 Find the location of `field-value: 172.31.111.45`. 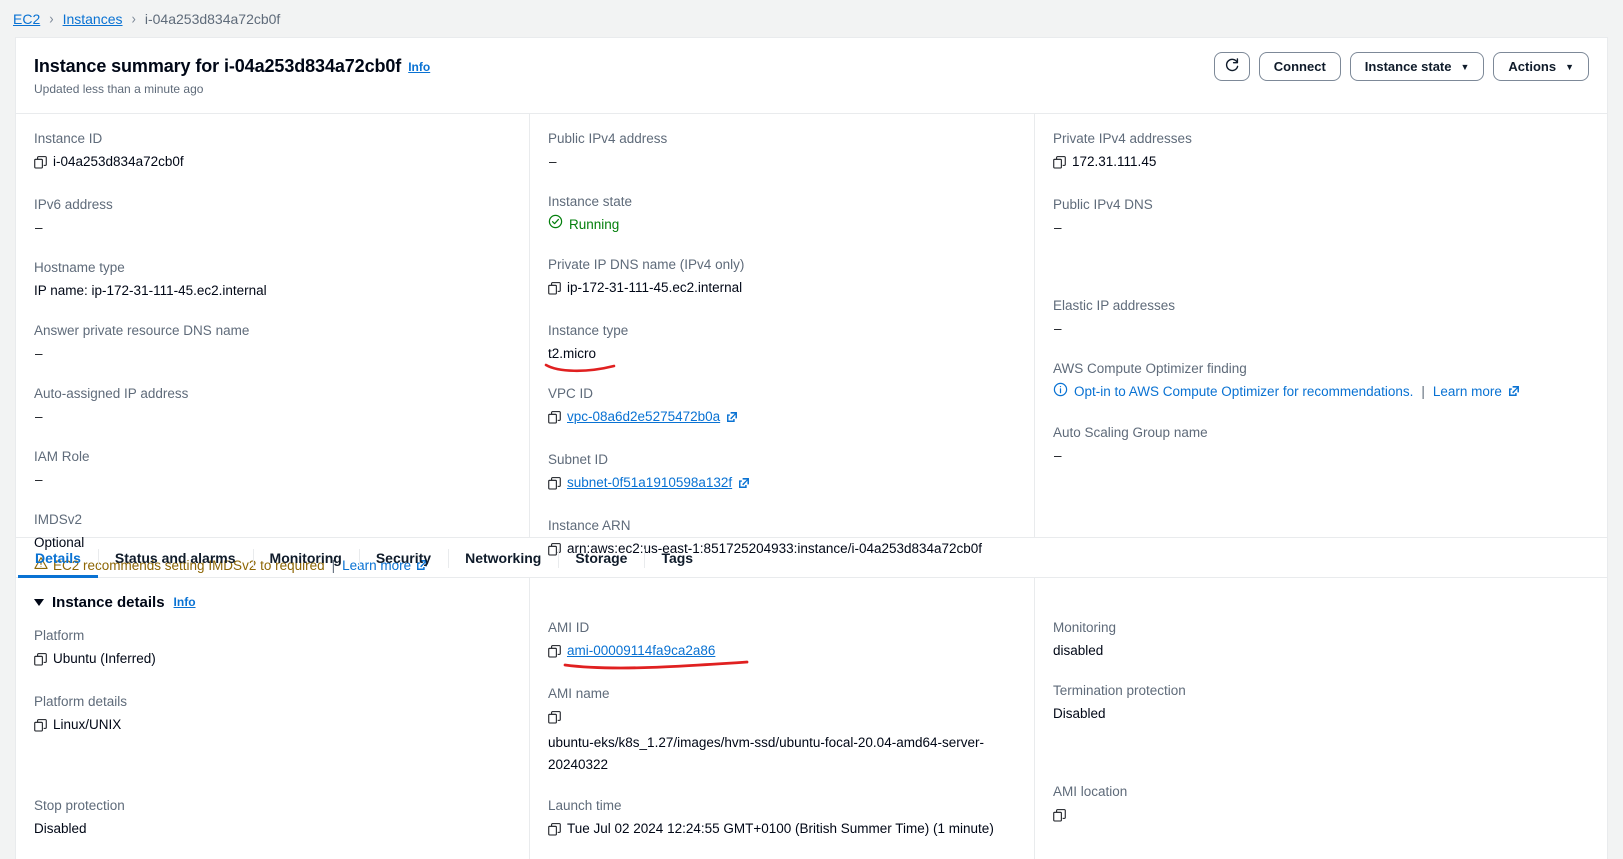

field-value: 172.31.111.45 is located at coordinates (1320, 163).